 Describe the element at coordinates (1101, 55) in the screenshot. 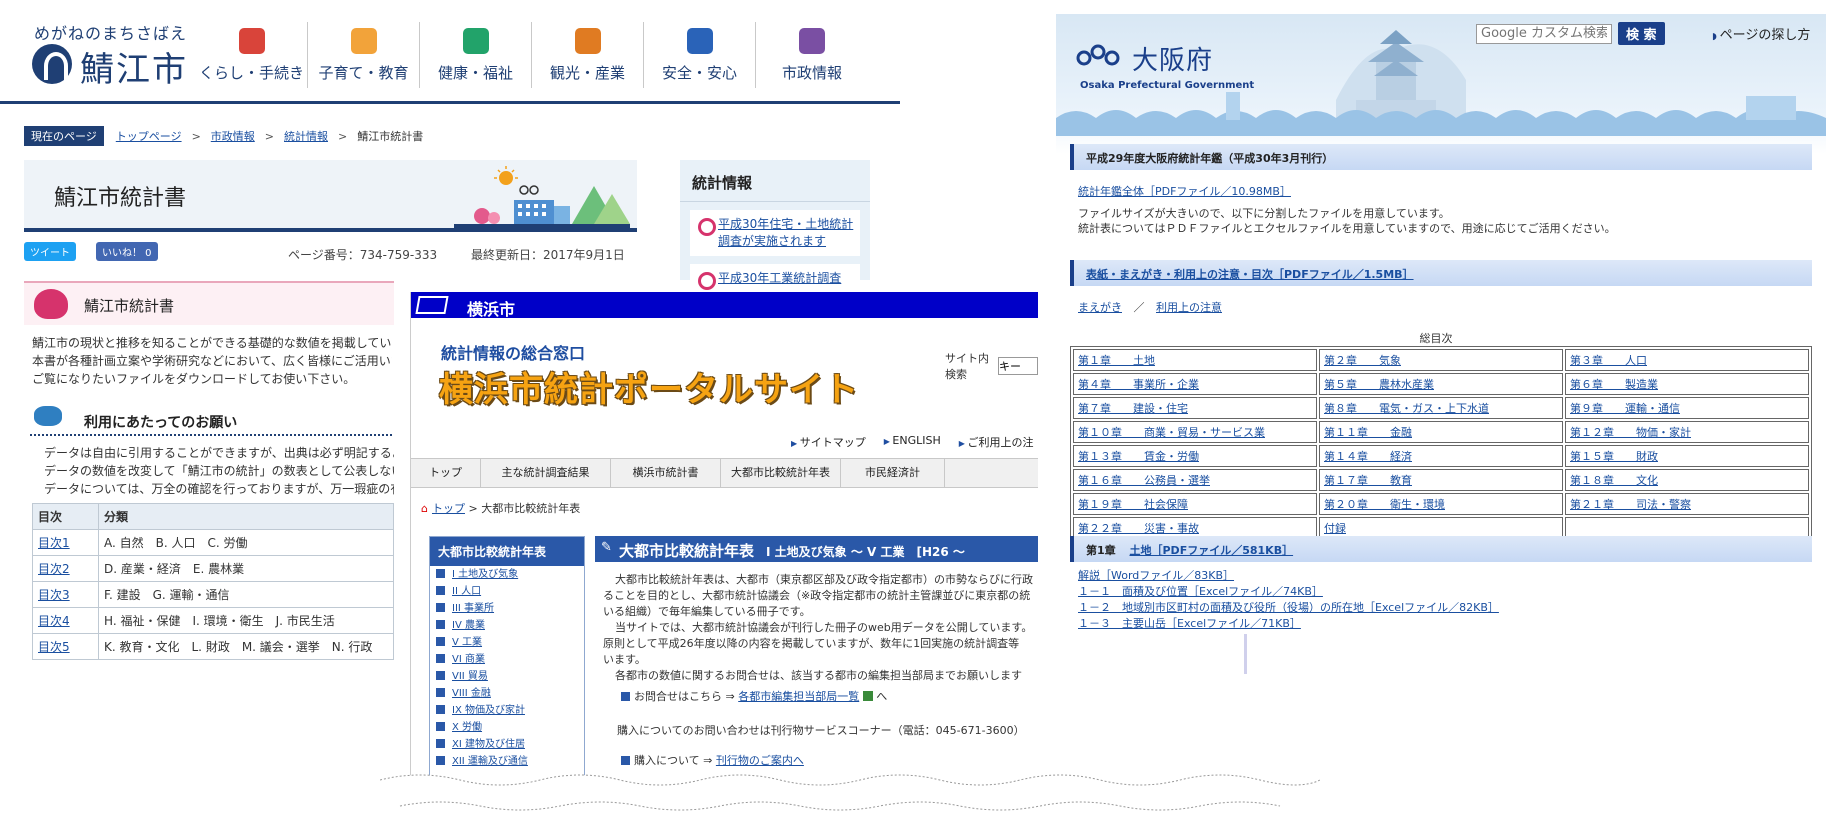

I see `osaka-emblem-icon` at that location.